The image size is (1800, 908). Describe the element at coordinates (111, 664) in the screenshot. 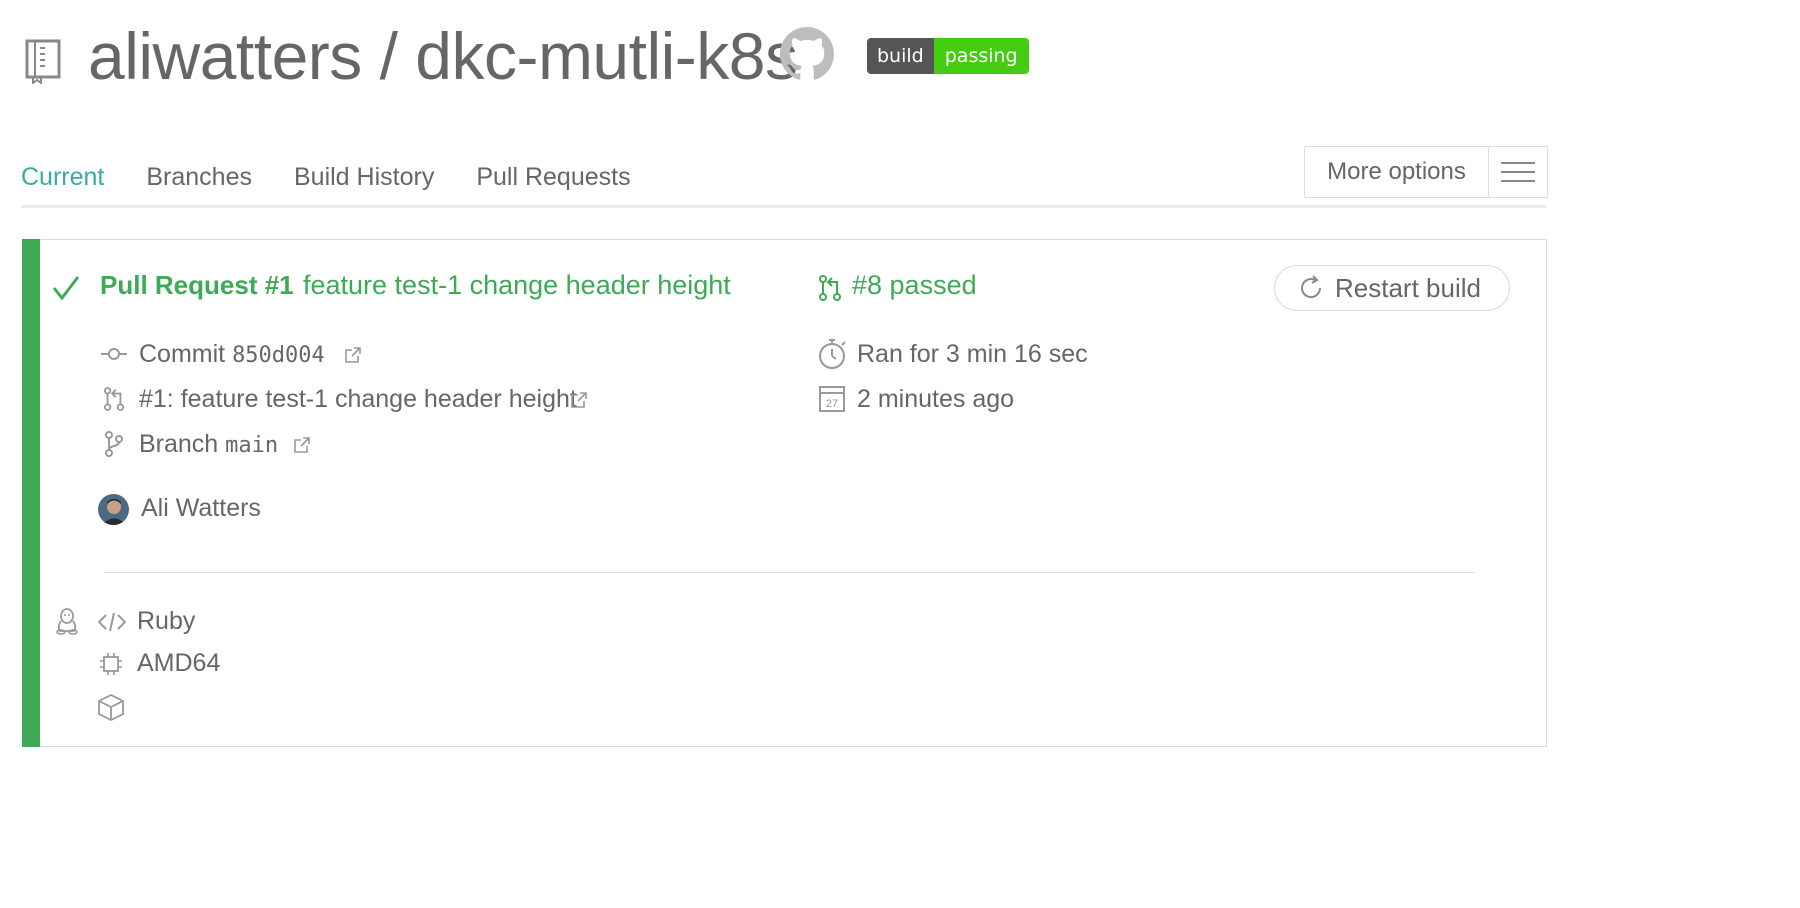

I see `cpu-icon` at that location.